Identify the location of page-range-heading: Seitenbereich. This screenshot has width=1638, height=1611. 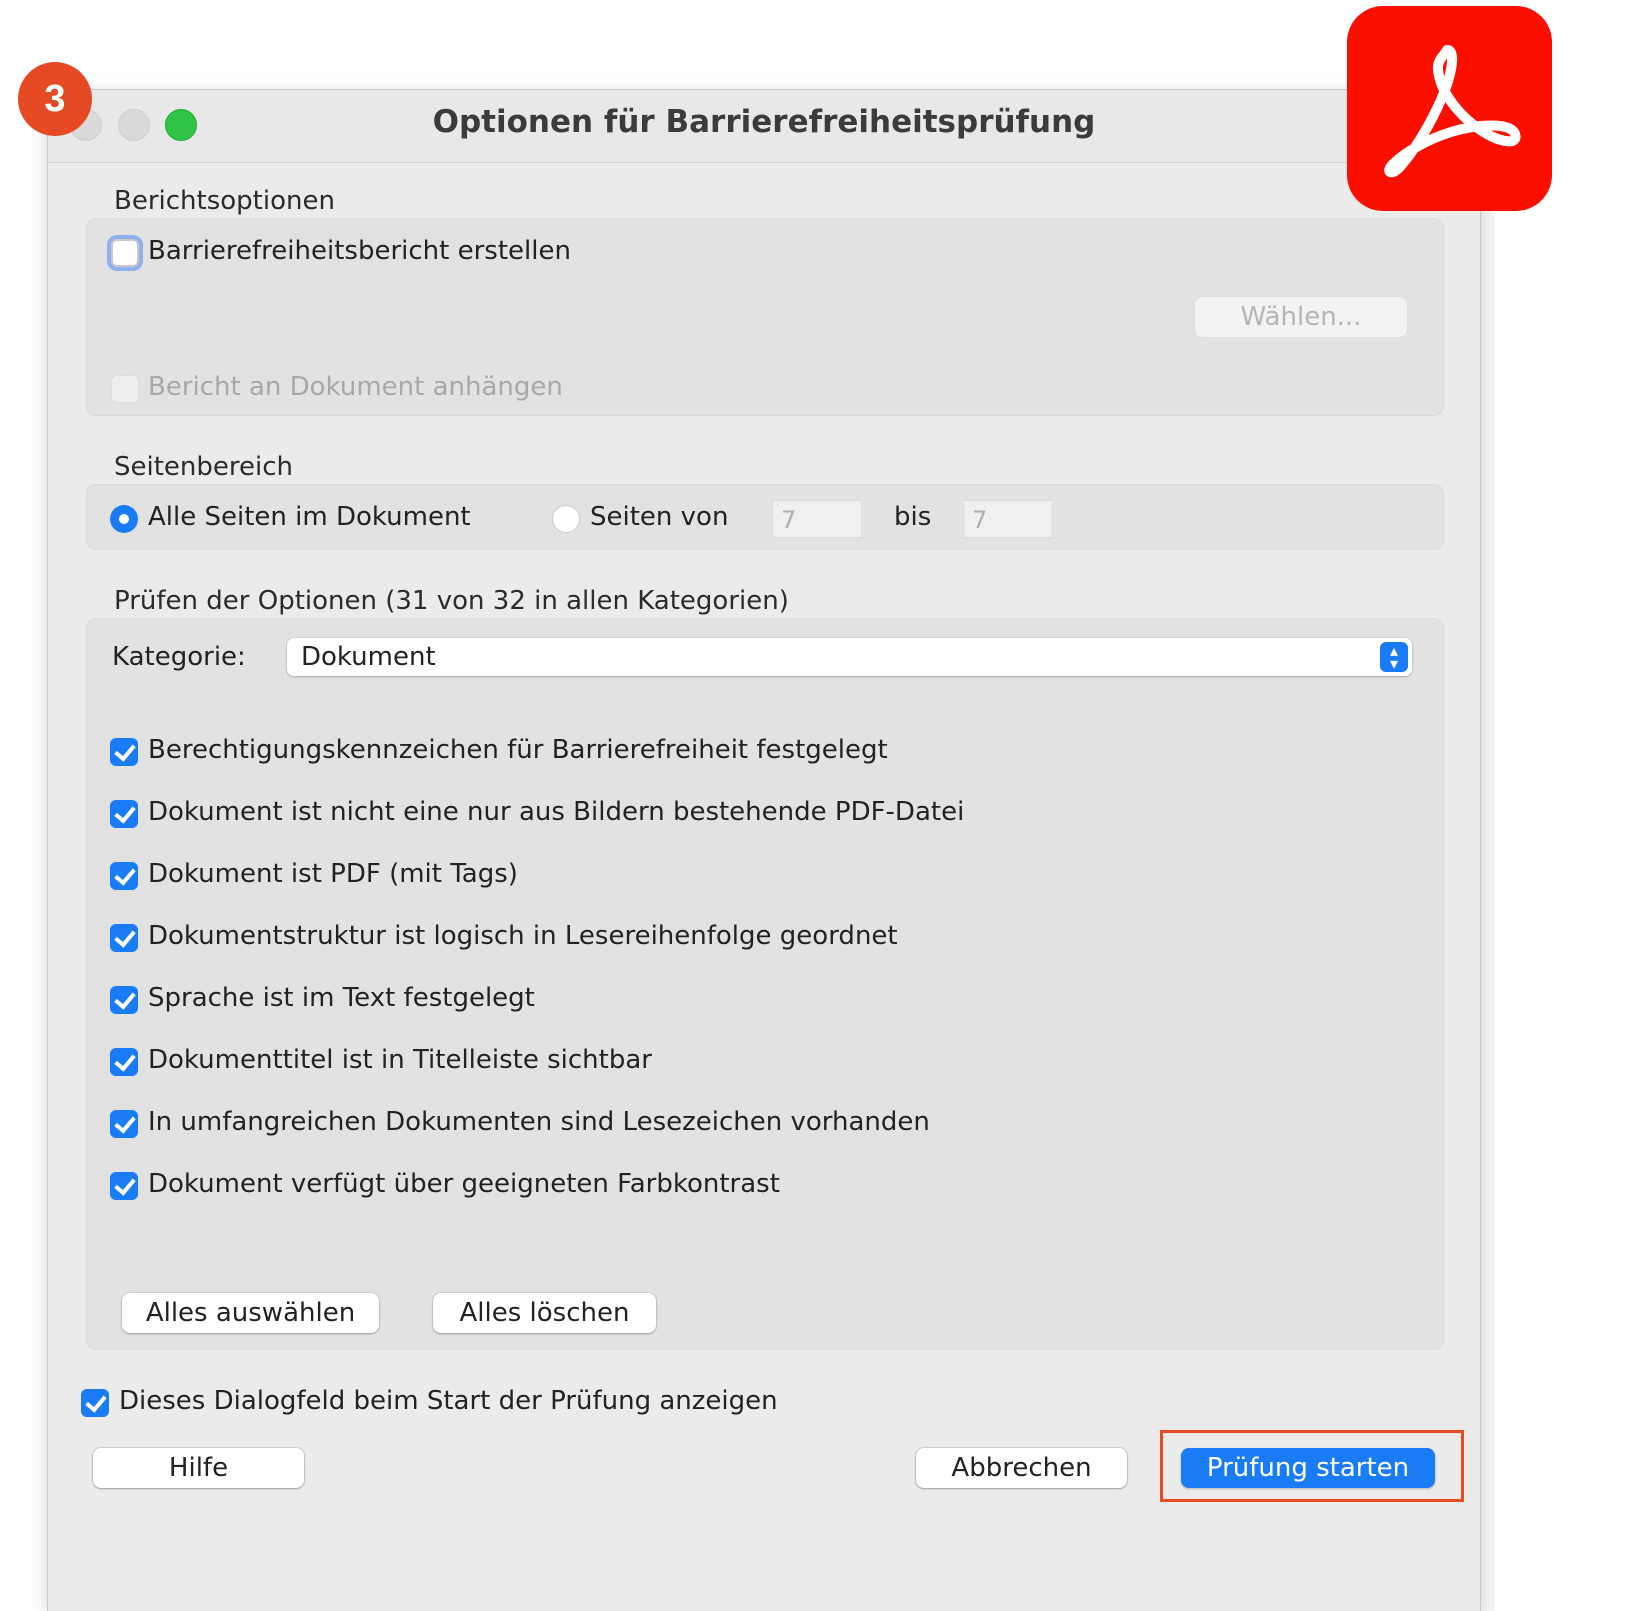
(204, 467).